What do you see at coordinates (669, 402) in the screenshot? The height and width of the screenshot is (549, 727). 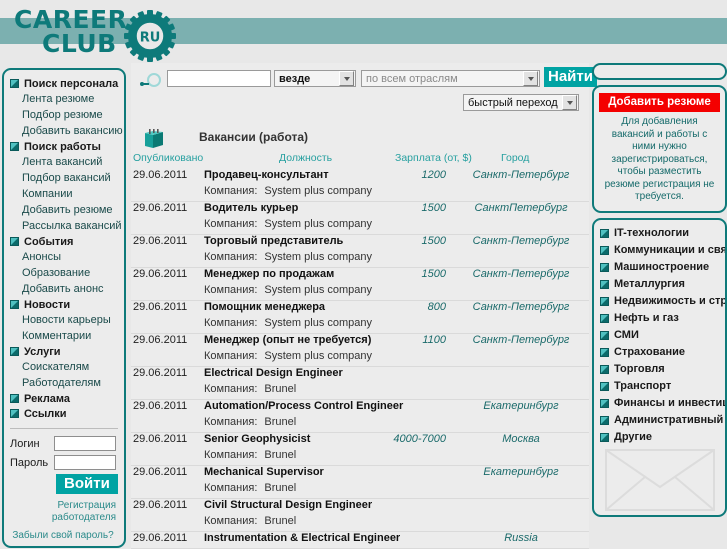 I see `category-label: Финансы и инвестиции` at bounding box center [669, 402].